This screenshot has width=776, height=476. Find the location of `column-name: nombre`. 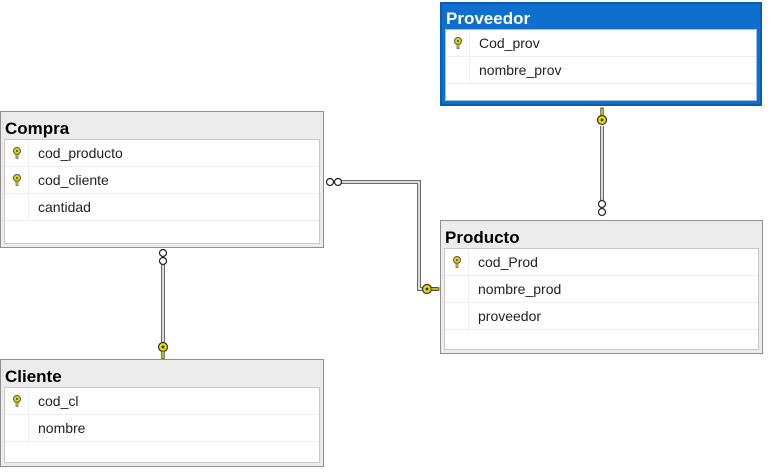

column-name: nombre is located at coordinates (62, 428).